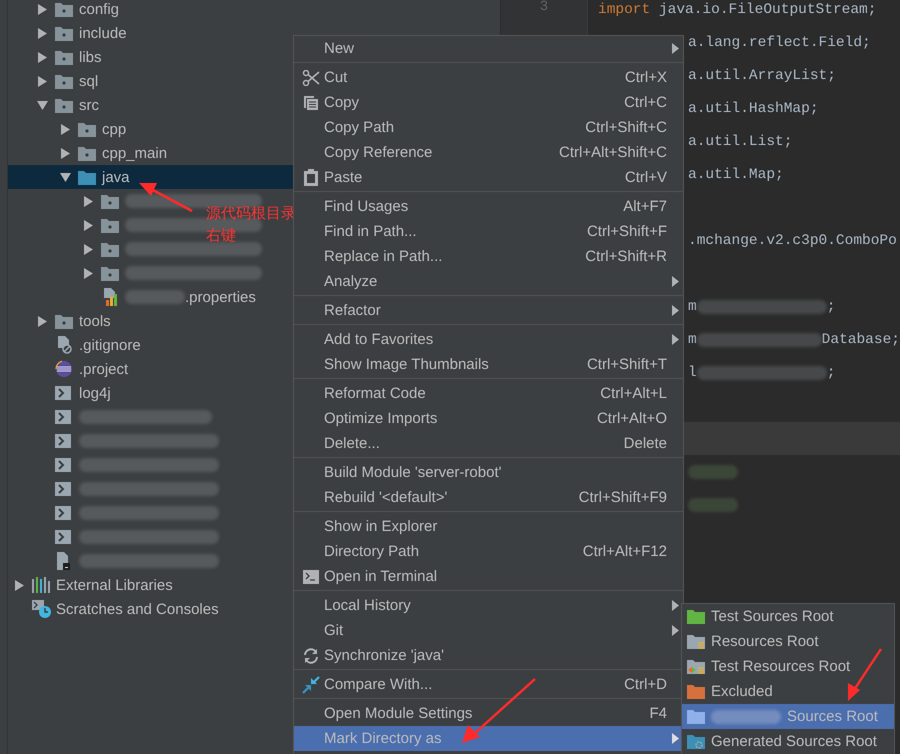 The height and width of the screenshot is (754, 900). Describe the element at coordinates (488, 102) in the screenshot. I see `menu-item: Copy Ctrl+C` at that location.